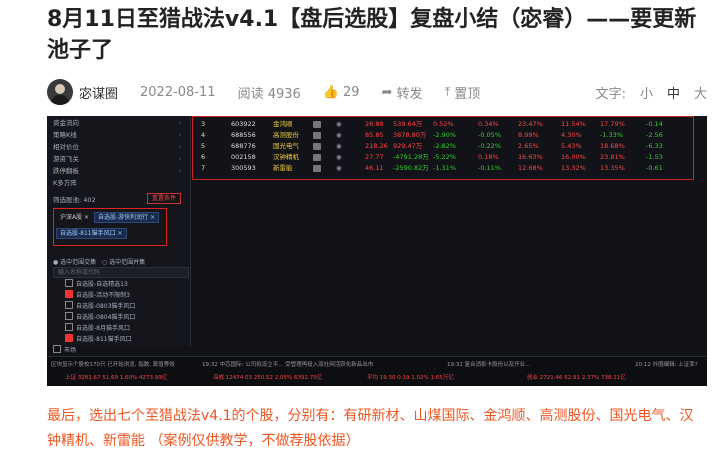 The image size is (713, 459). Describe the element at coordinates (243, 168) in the screenshot. I see `table-cell: 300593` at that location.